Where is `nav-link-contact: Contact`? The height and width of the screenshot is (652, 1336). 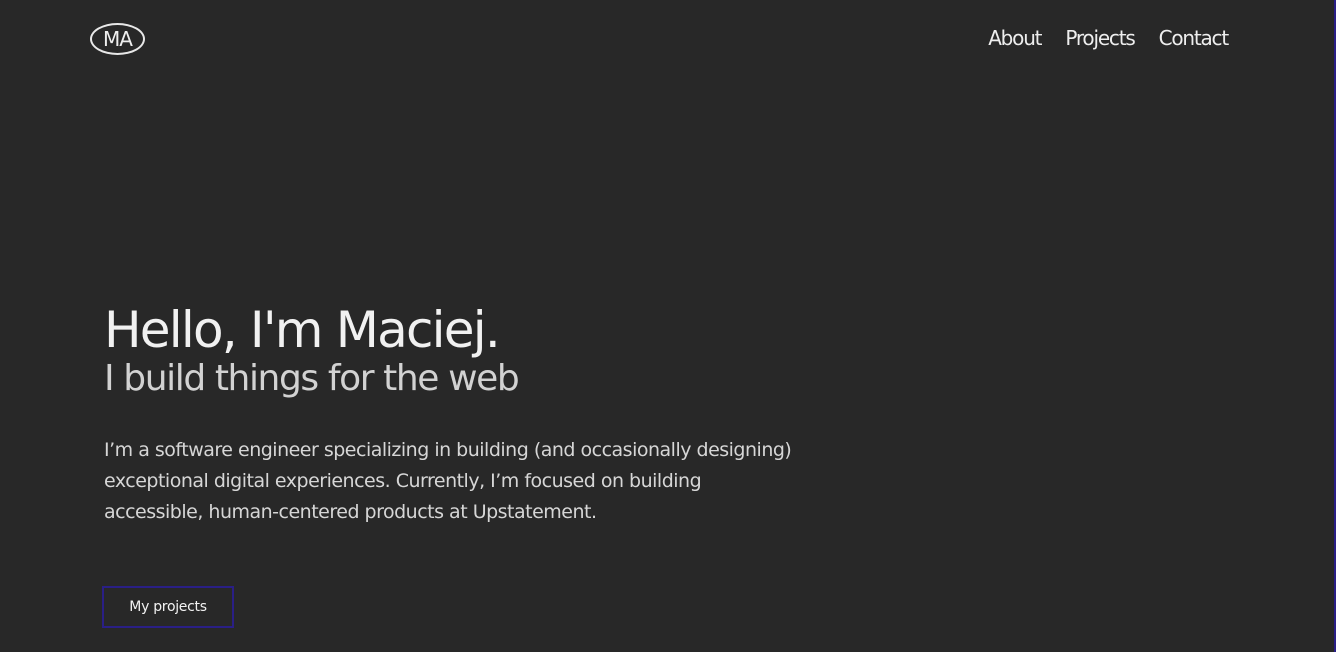
nav-link-contact: Contact is located at coordinates (1194, 38).